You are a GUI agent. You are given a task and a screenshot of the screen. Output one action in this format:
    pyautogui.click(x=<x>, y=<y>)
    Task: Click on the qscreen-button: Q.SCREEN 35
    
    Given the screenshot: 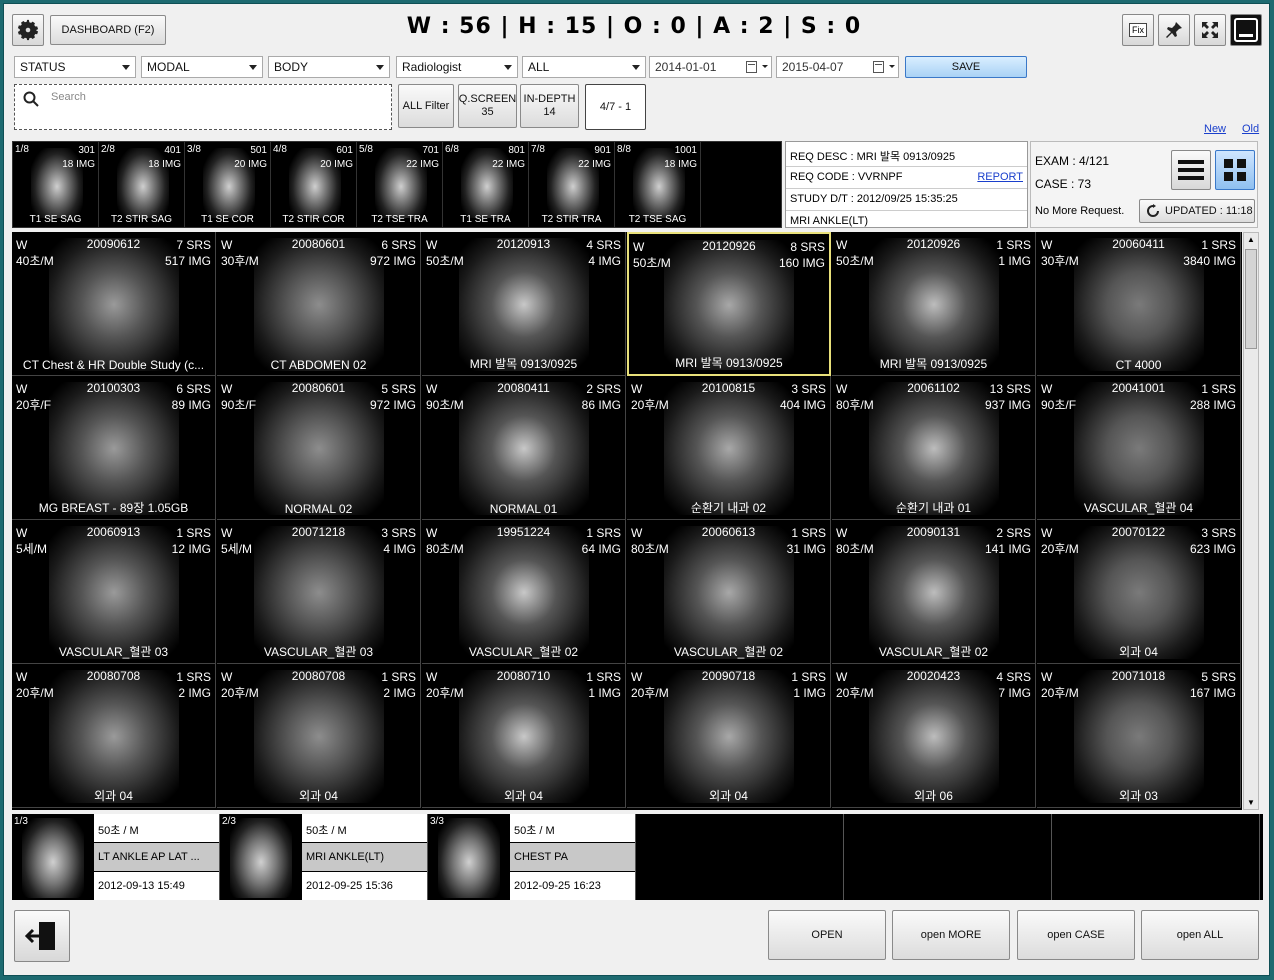 What is the action you would take?
    pyautogui.click(x=487, y=106)
    